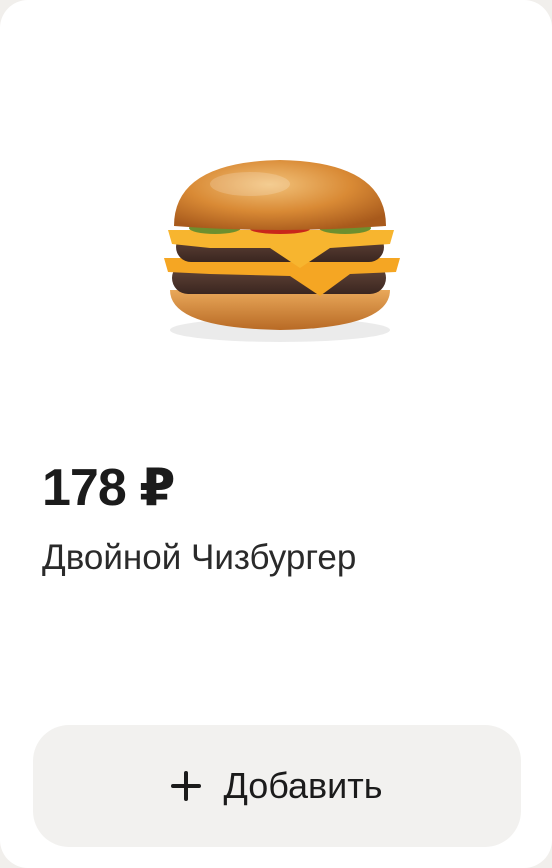 The image size is (552, 868). I want to click on product-image, so click(280, 250).